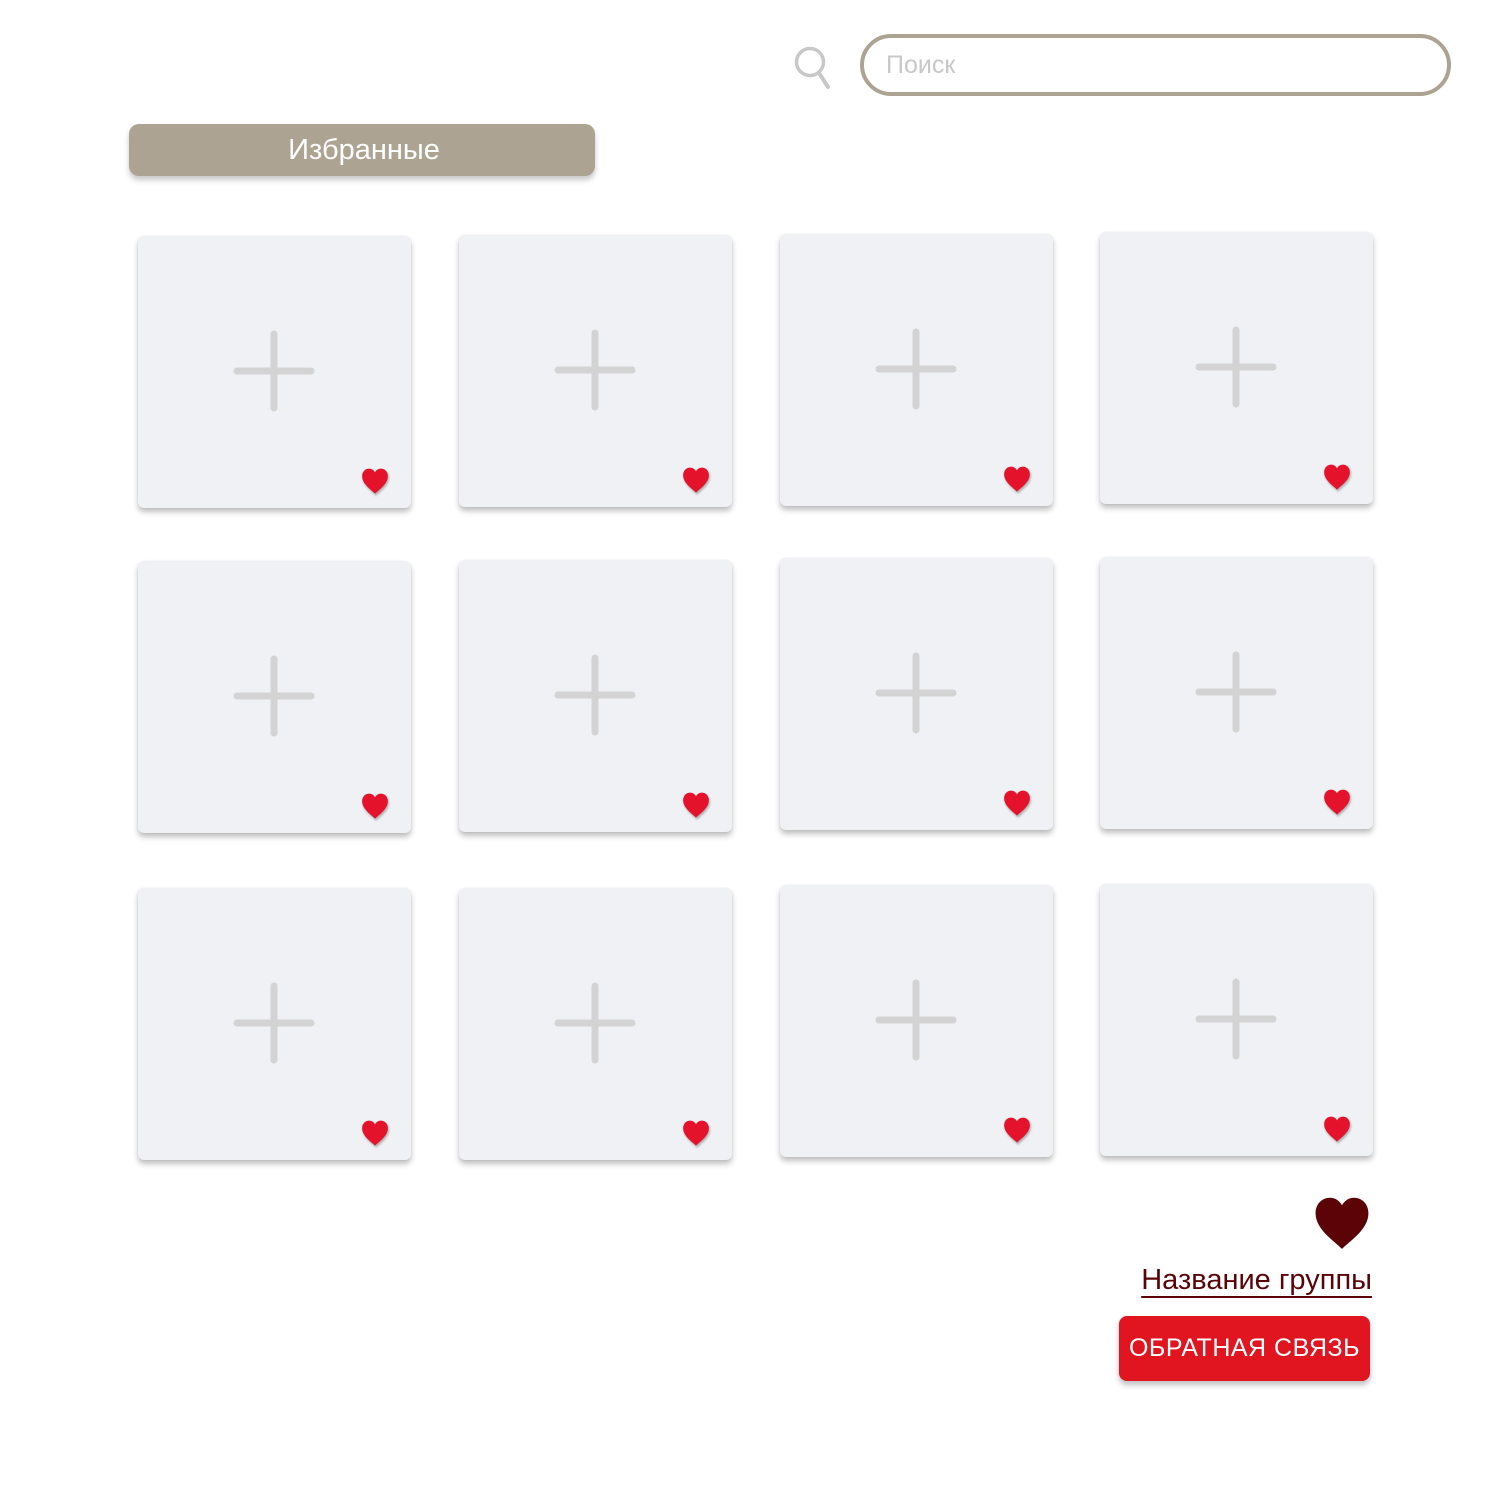 Image resolution: width=1512 pixels, height=1485 pixels. I want to click on search-icon, so click(813, 68).